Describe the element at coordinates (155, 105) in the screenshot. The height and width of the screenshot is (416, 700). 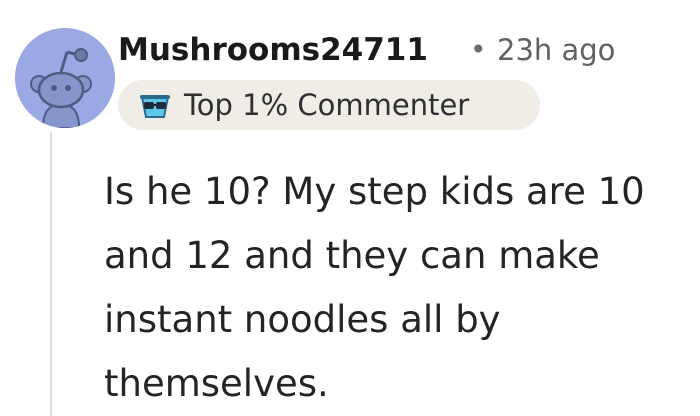
I see `sunglasses-badge-icon` at that location.